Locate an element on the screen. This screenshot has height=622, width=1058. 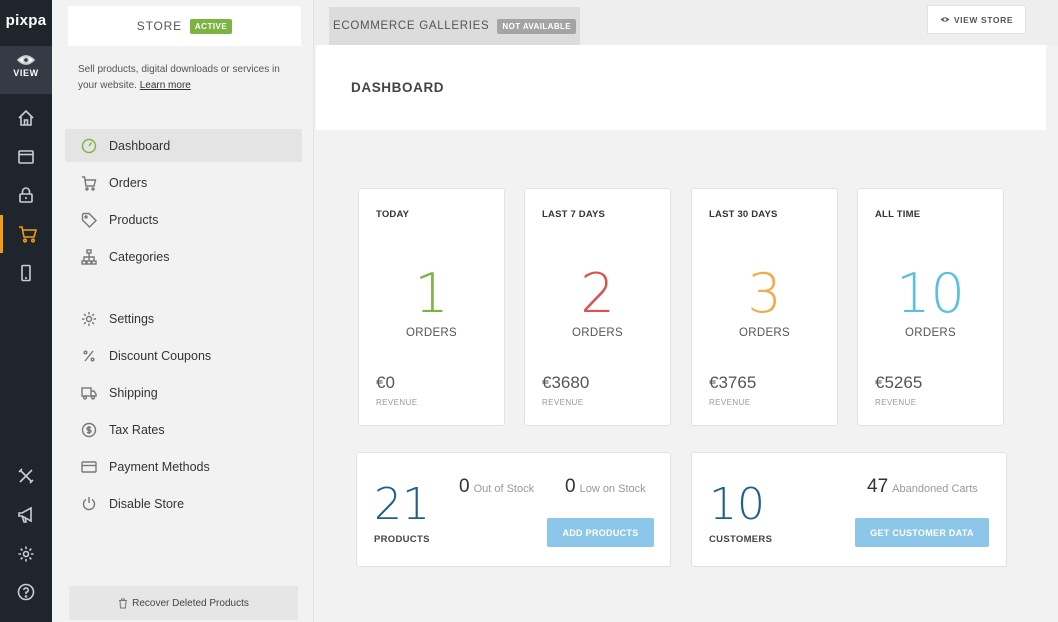
lock-icon is located at coordinates (26, 195).